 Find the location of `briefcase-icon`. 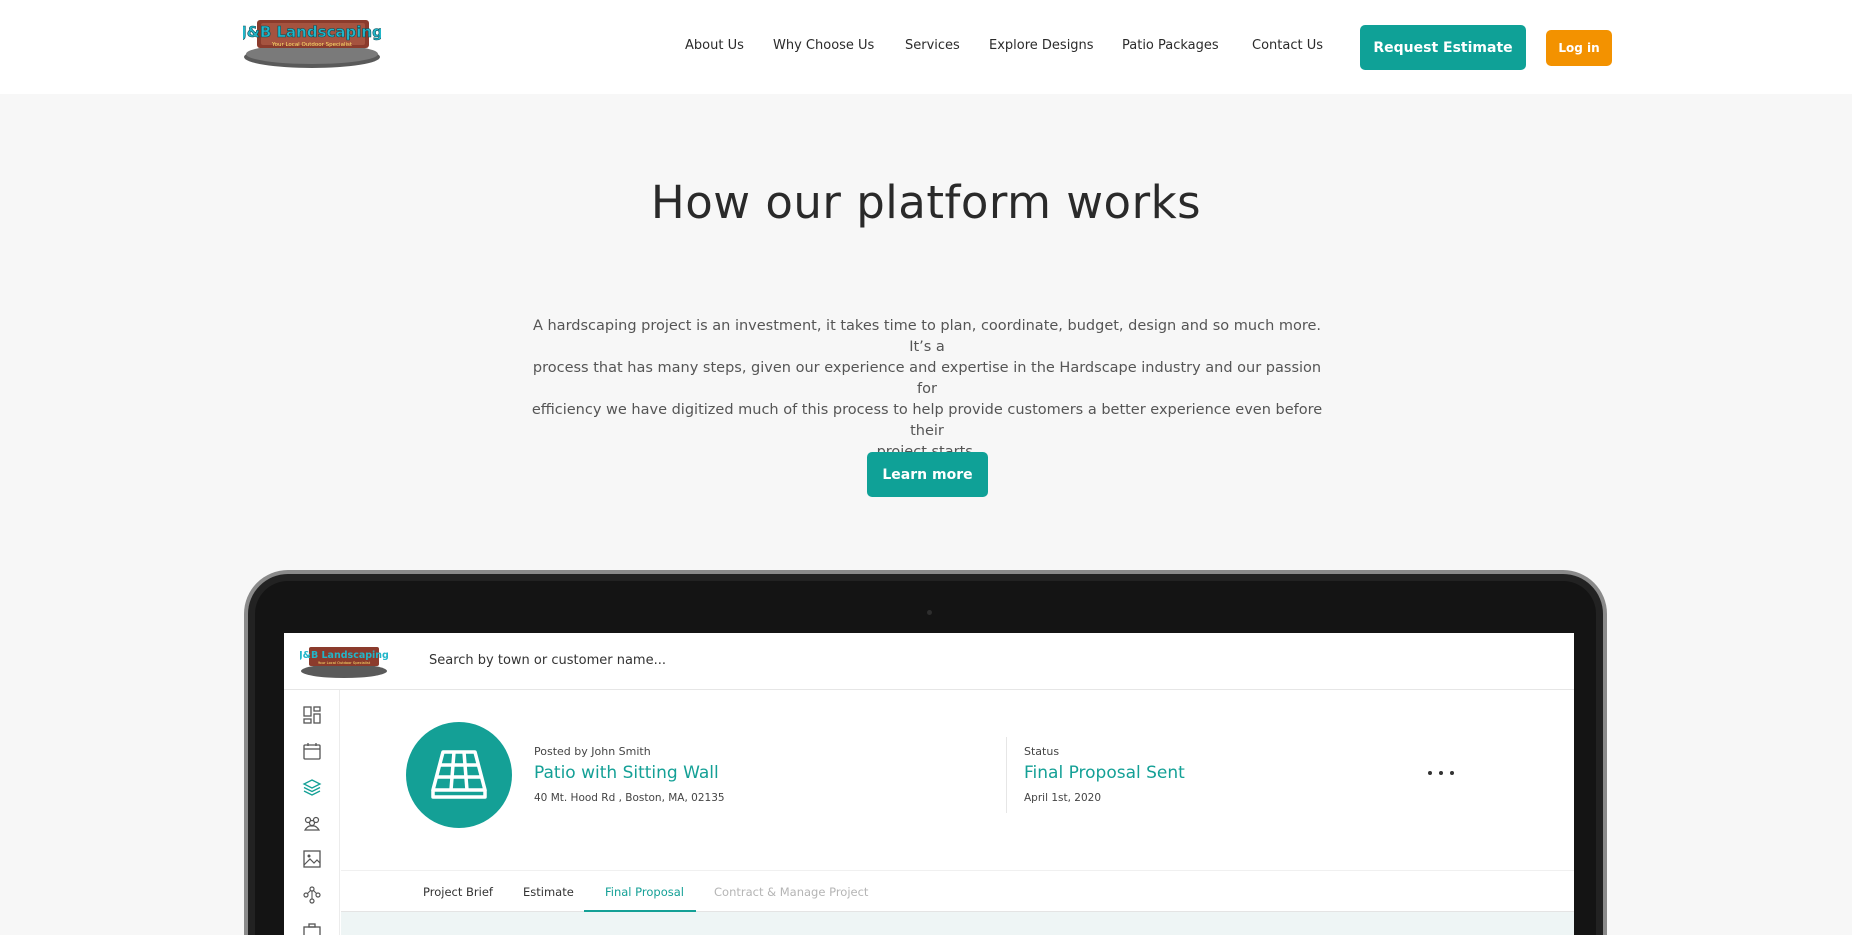

briefcase-icon is located at coordinates (312, 927).